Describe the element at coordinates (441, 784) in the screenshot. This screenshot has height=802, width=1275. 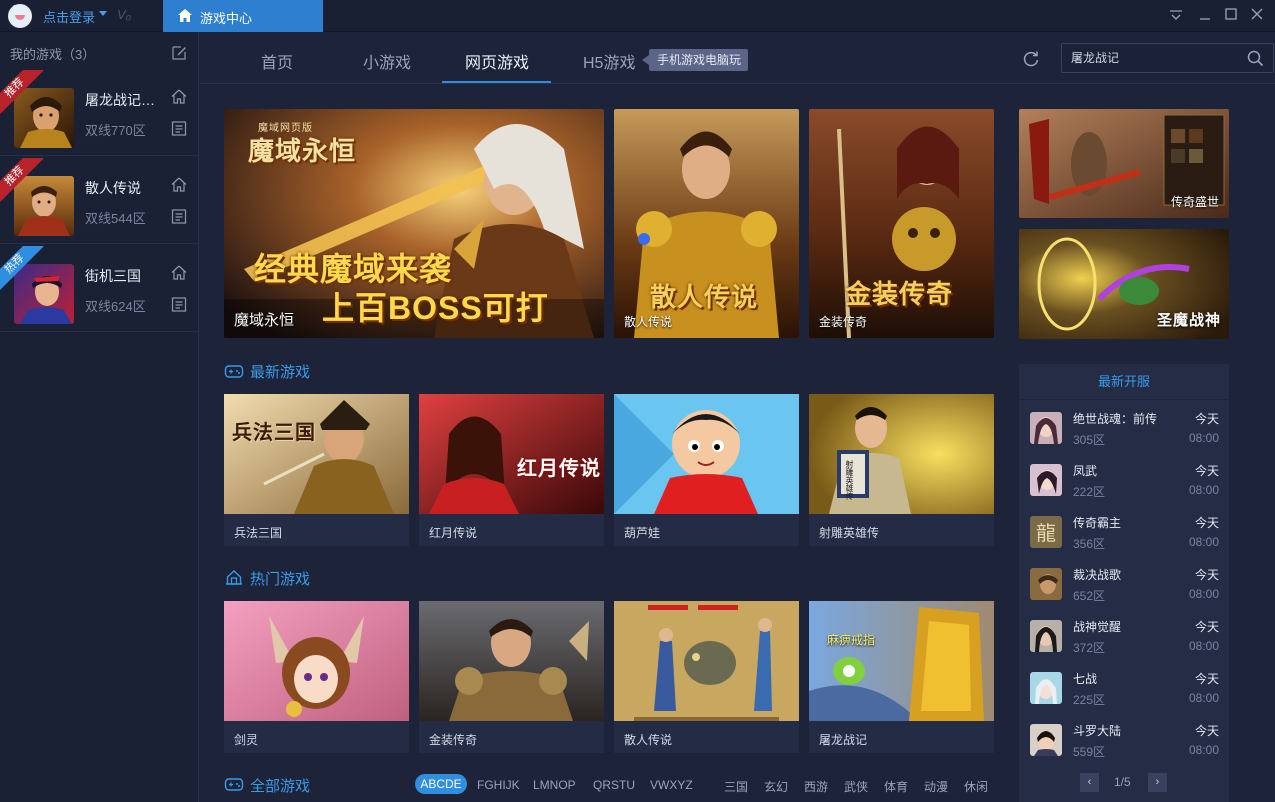
I see `filter-letters-abcde: ABCDE` at that location.